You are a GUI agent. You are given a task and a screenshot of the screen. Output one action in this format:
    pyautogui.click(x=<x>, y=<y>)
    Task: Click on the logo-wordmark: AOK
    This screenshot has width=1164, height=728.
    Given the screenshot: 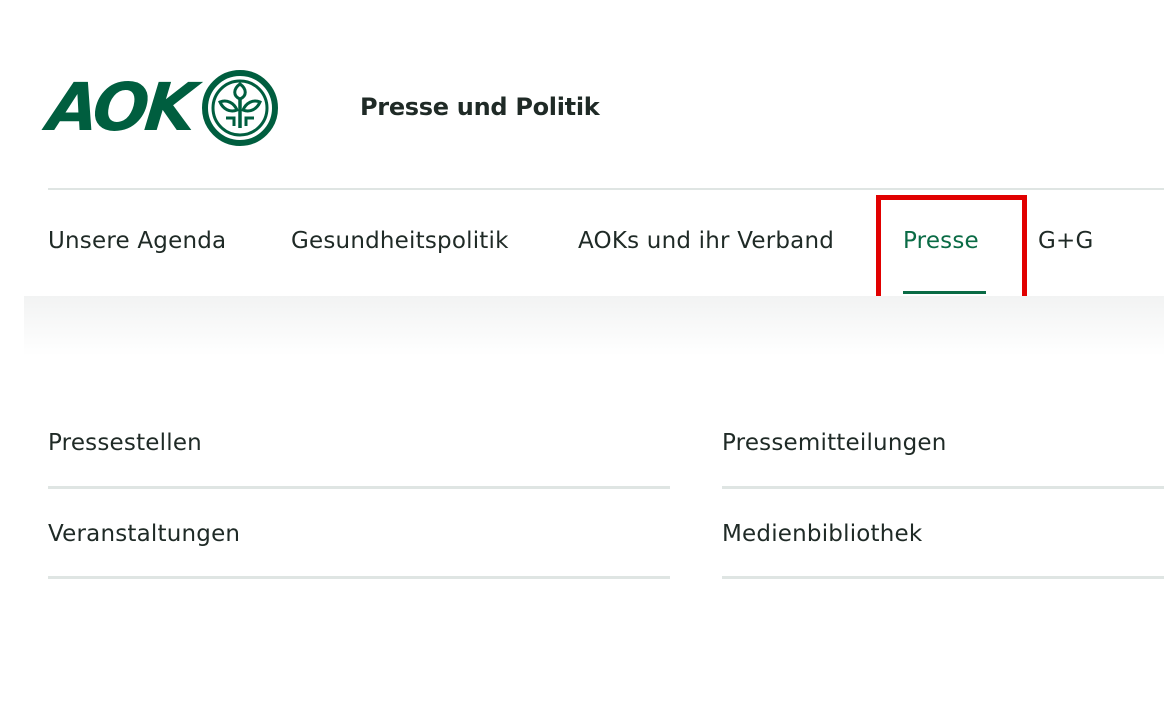 What is the action you would take?
    pyautogui.click(x=120, y=107)
    